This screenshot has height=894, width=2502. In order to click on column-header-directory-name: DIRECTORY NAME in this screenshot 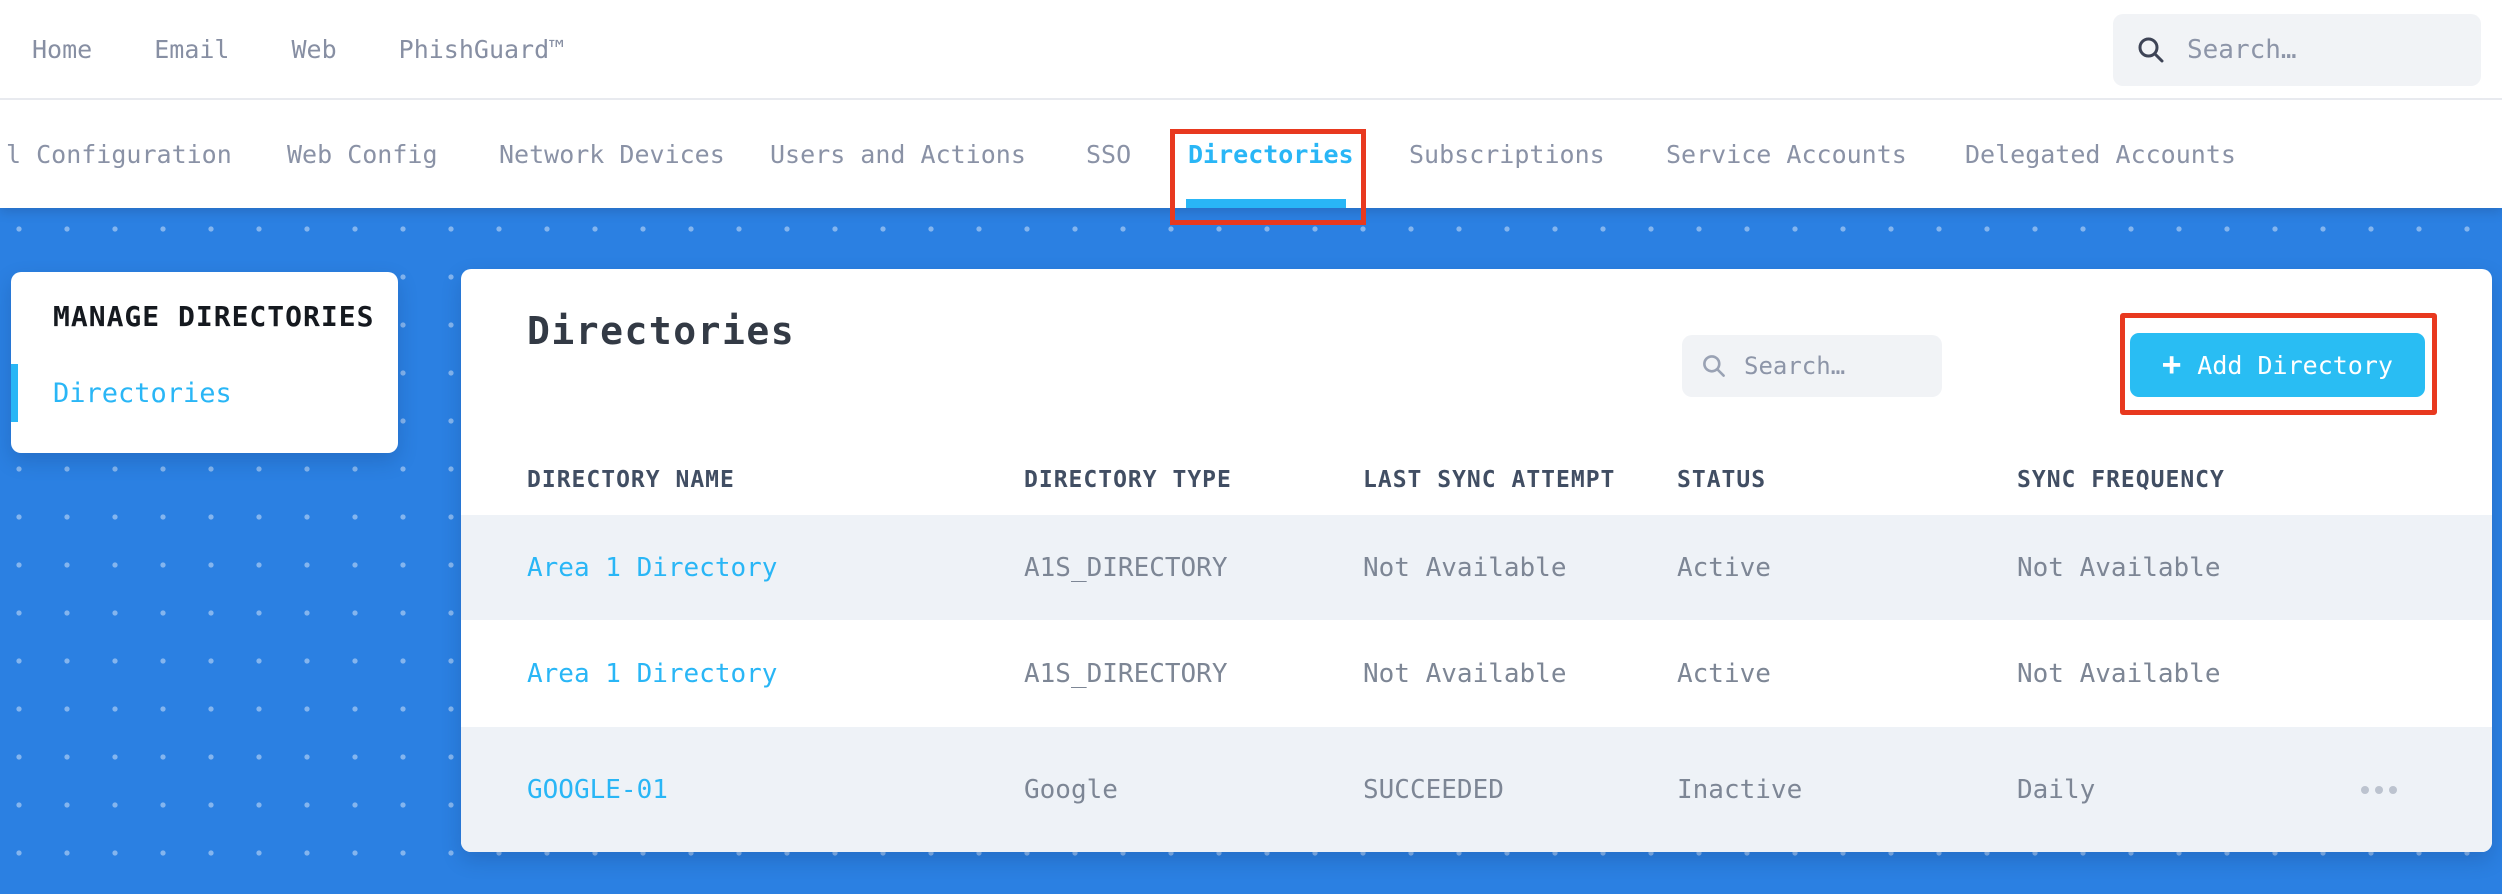, I will do `click(631, 480)`.